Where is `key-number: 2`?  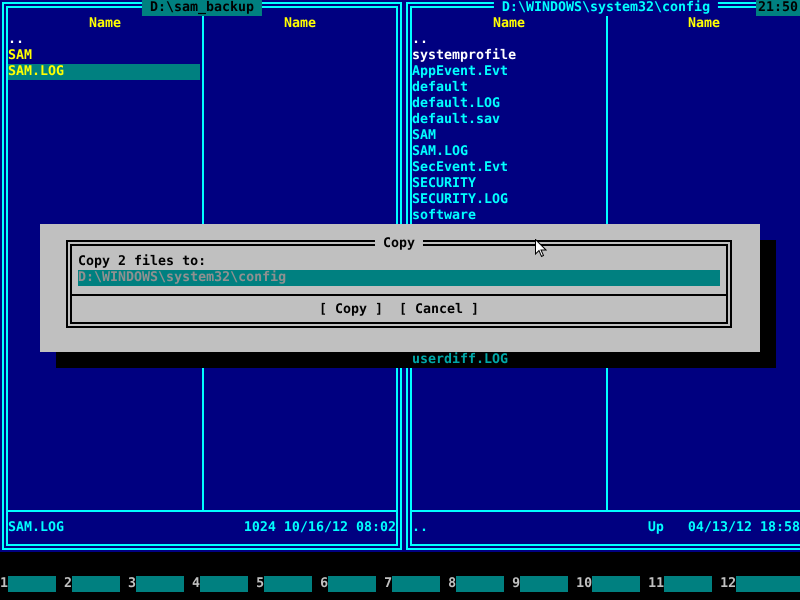
key-number: 2 is located at coordinates (68, 584).